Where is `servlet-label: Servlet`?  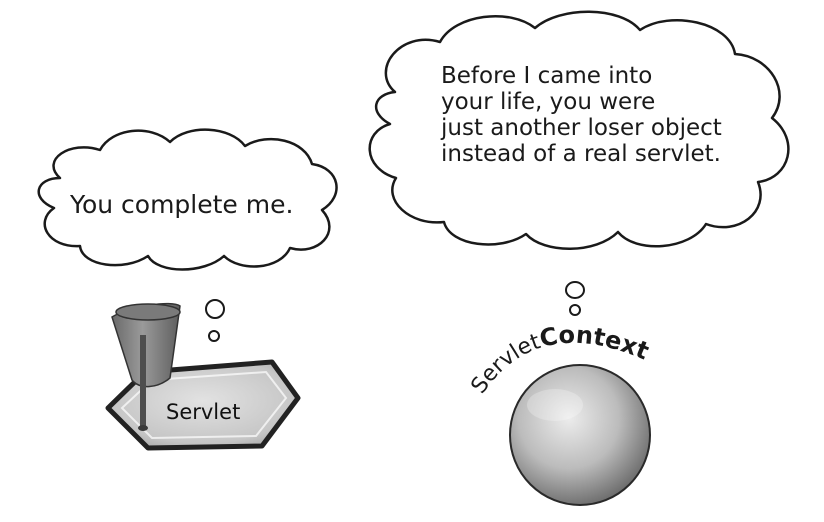 servlet-label: Servlet is located at coordinates (203, 412).